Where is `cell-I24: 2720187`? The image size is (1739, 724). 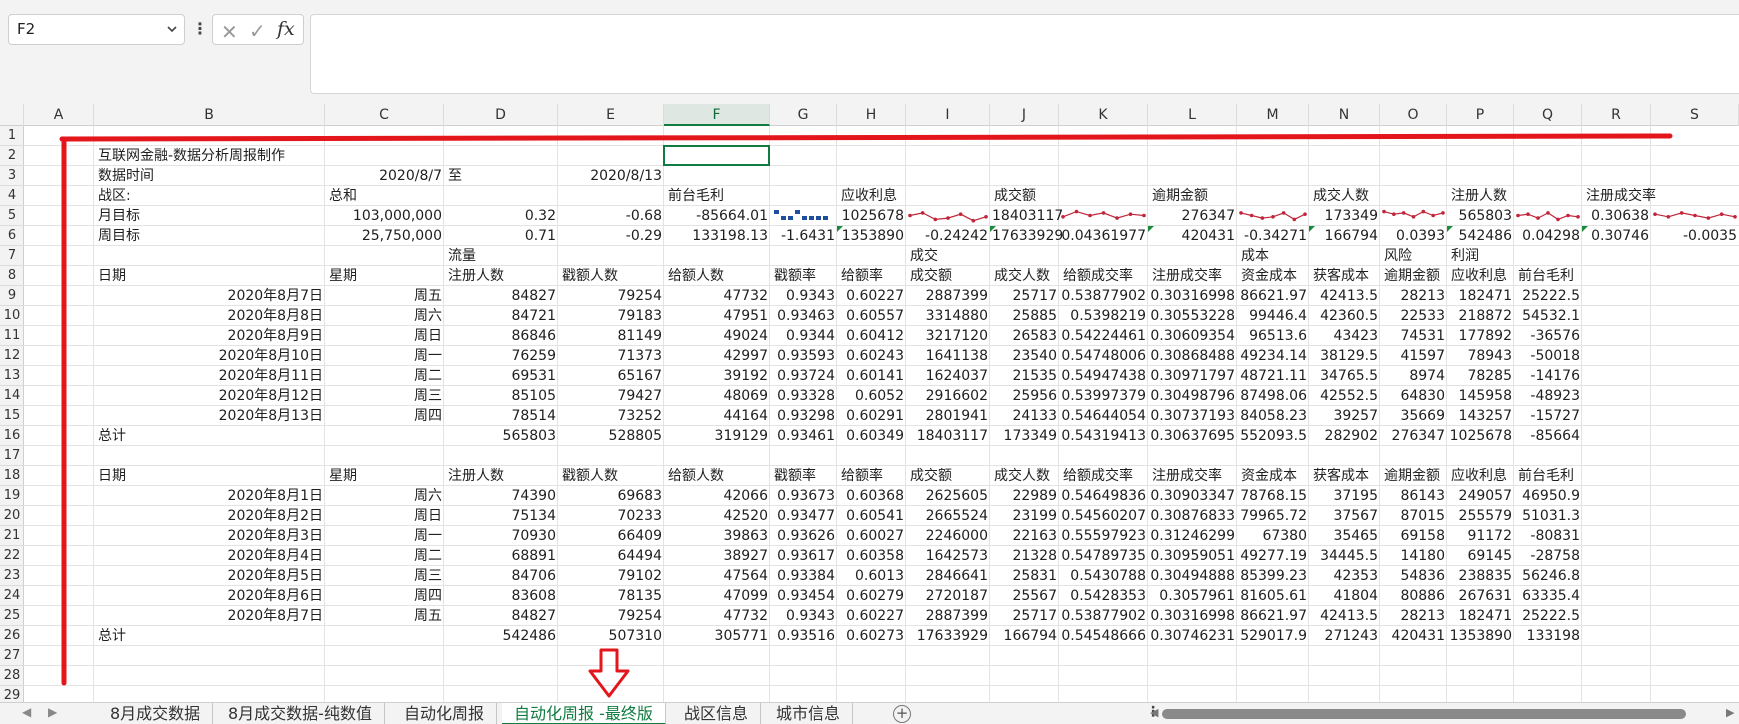 cell-I24: 2720187 is located at coordinates (948, 596).